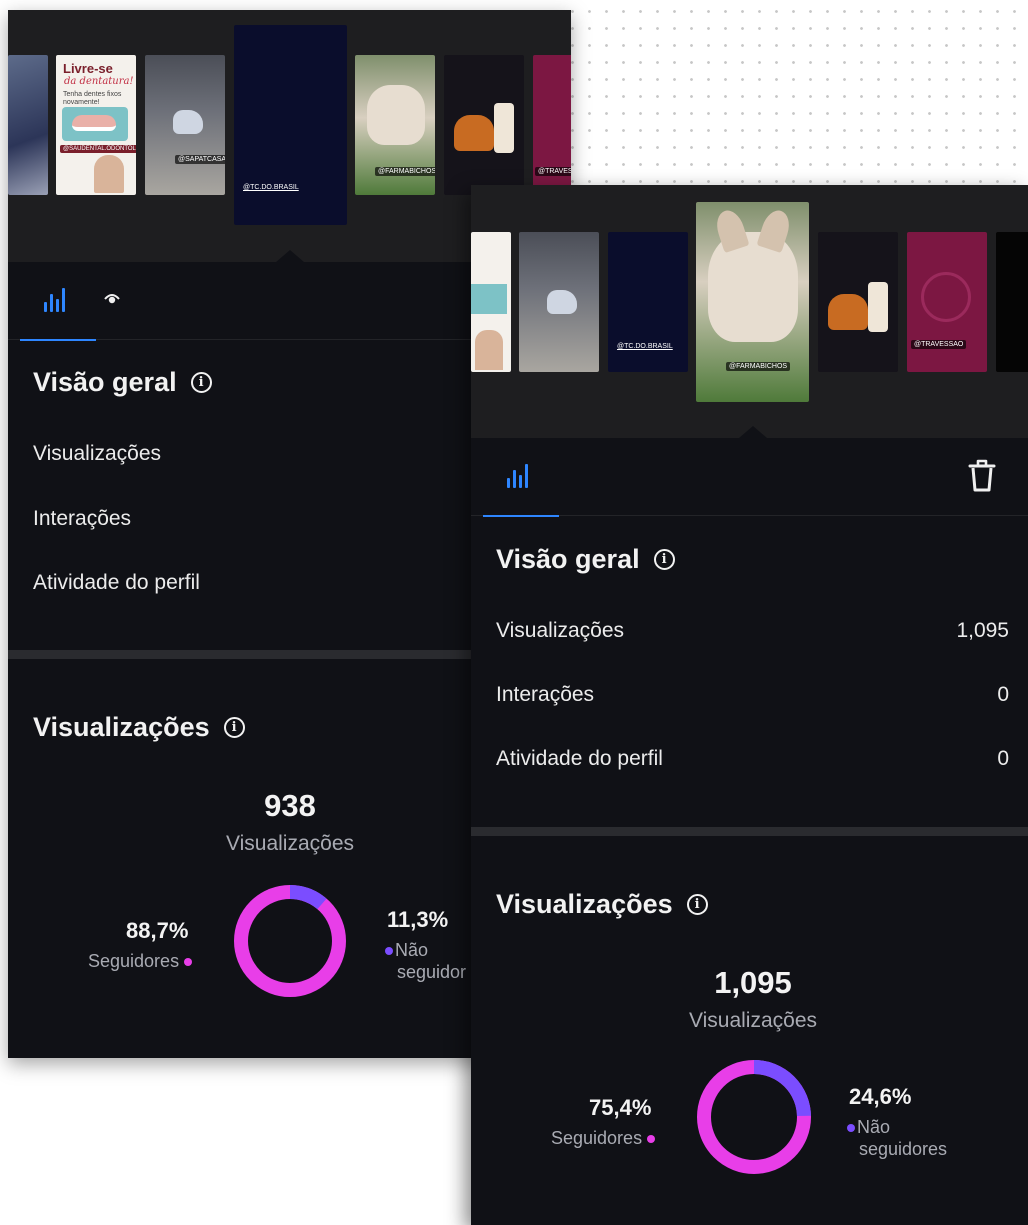 The height and width of the screenshot is (1225, 1028). What do you see at coordinates (752, 302) in the screenshot?
I see `story-thumbnail-selected: @FARMABICHOS` at bounding box center [752, 302].